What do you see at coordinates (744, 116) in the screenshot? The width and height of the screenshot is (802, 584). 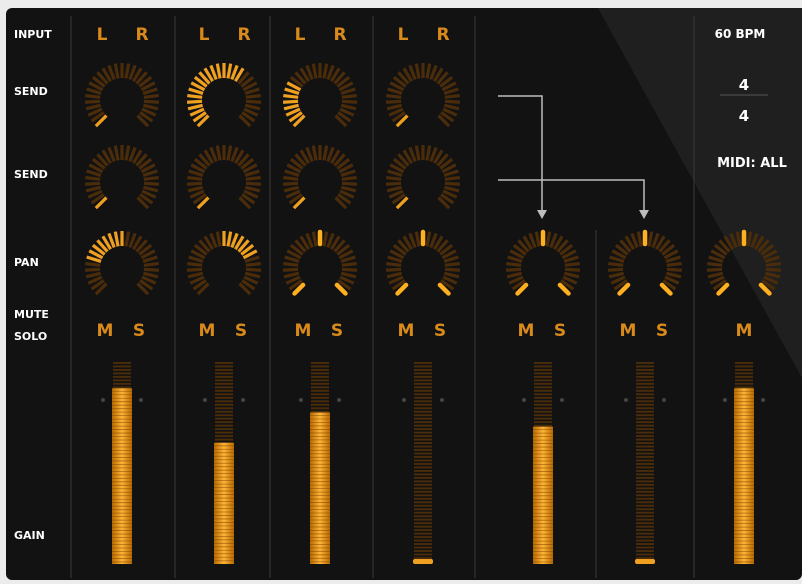 I see `time-signature-denominator: 4` at bounding box center [744, 116].